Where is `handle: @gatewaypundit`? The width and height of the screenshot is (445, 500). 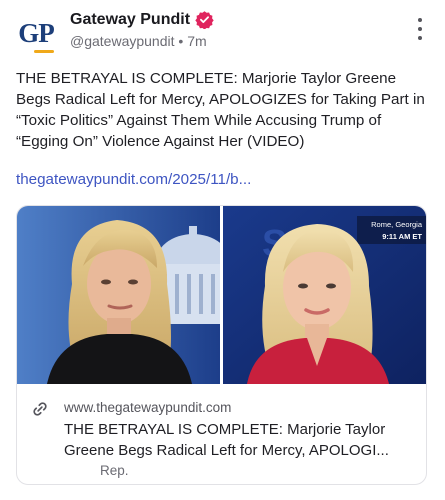
handle: @gatewaypundit is located at coordinates (122, 41).